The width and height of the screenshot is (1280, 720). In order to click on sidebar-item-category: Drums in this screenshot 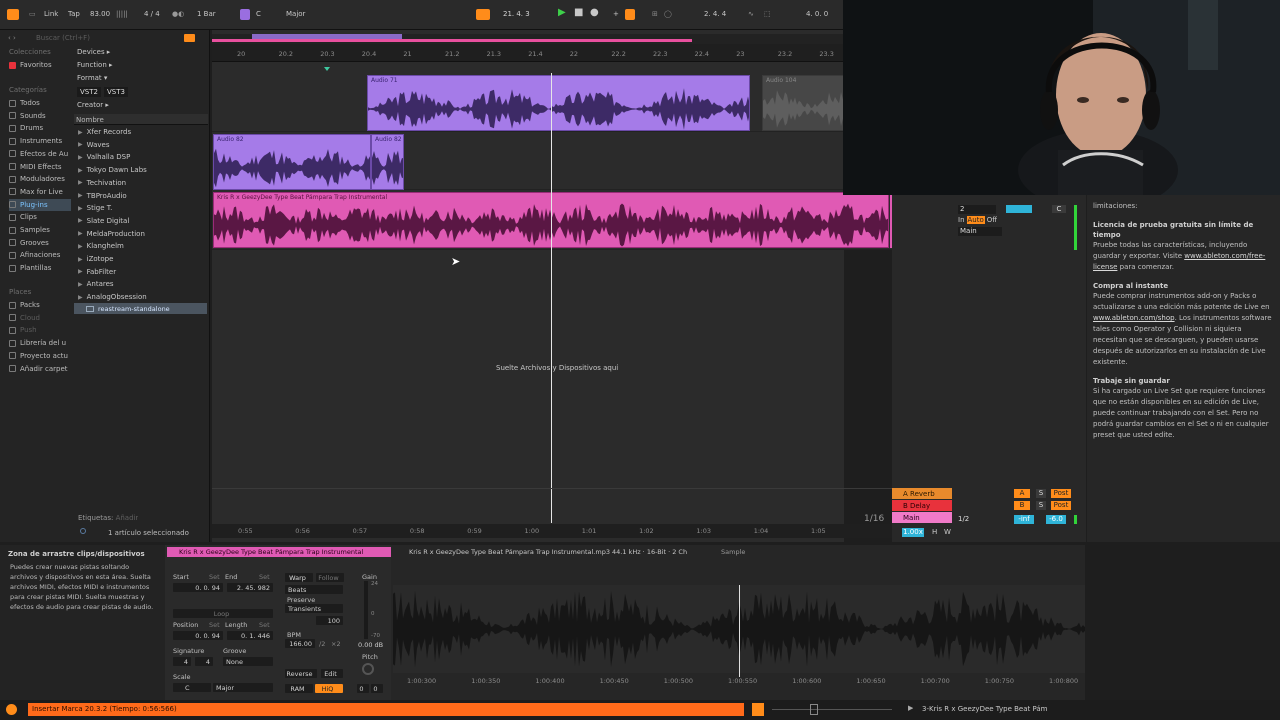, I will do `click(40, 128)`.